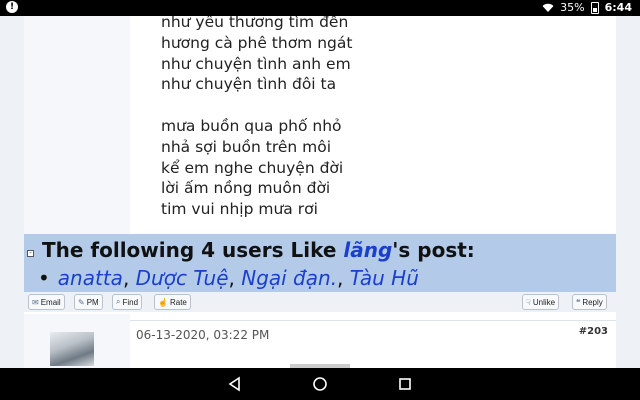 The width and height of the screenshot is (640, 400). What do you see at coordinates (239, 209) in the screenshot?
I see `poem-line: tim vui nhịp mưa rơi` at bounding box center [239, 209].